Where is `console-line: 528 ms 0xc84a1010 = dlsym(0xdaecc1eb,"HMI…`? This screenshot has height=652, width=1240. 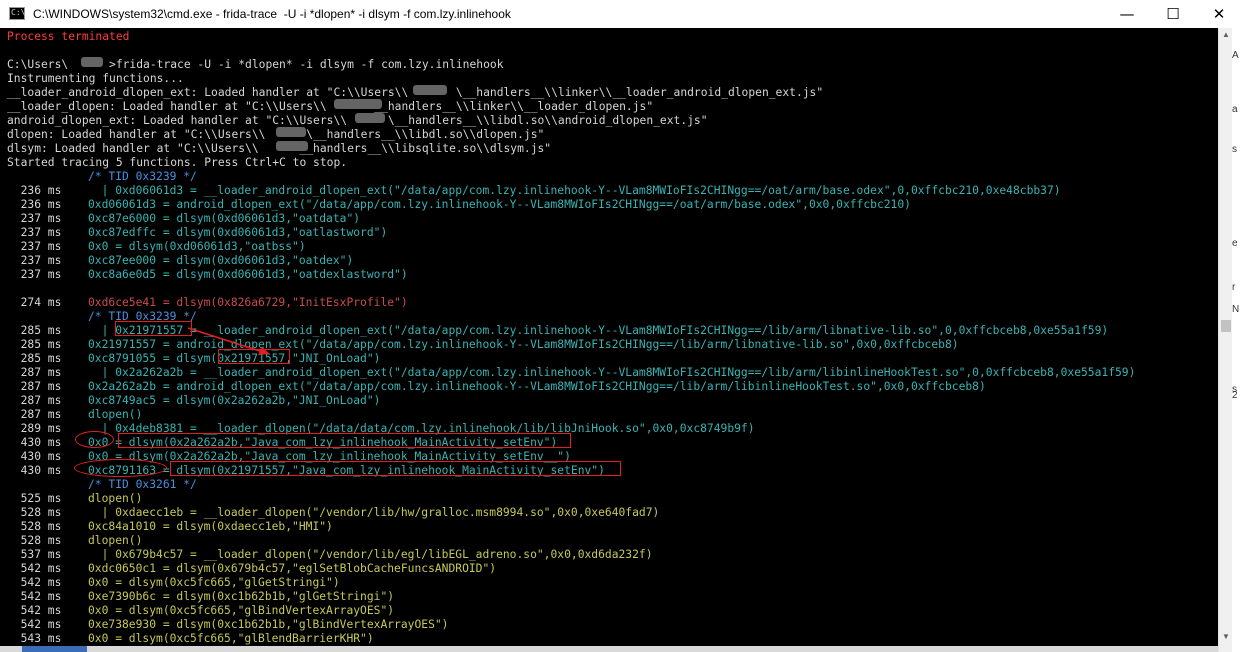
console-line: 528 ms 0xc84a1010 = dlsym(0xdaecc1eb,"HMI… is located at coordinates (170, 527).